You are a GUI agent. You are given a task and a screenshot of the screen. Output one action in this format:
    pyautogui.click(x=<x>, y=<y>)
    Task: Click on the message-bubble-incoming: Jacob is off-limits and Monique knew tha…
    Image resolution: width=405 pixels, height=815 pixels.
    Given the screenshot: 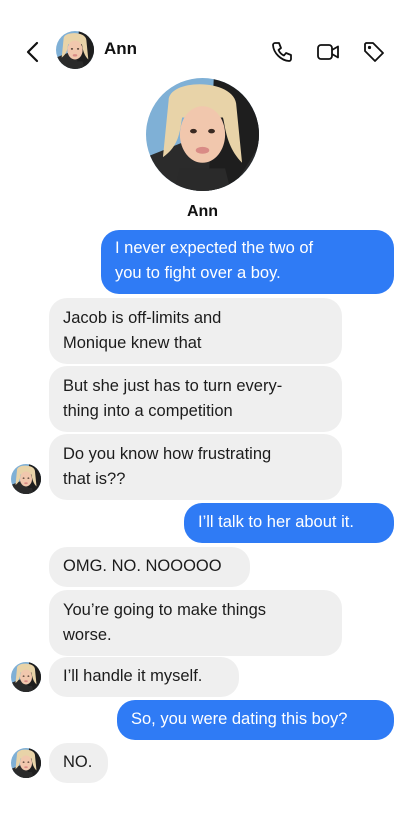 What is the action you would take?
    pyautogui.click(x=195, y=331)
    